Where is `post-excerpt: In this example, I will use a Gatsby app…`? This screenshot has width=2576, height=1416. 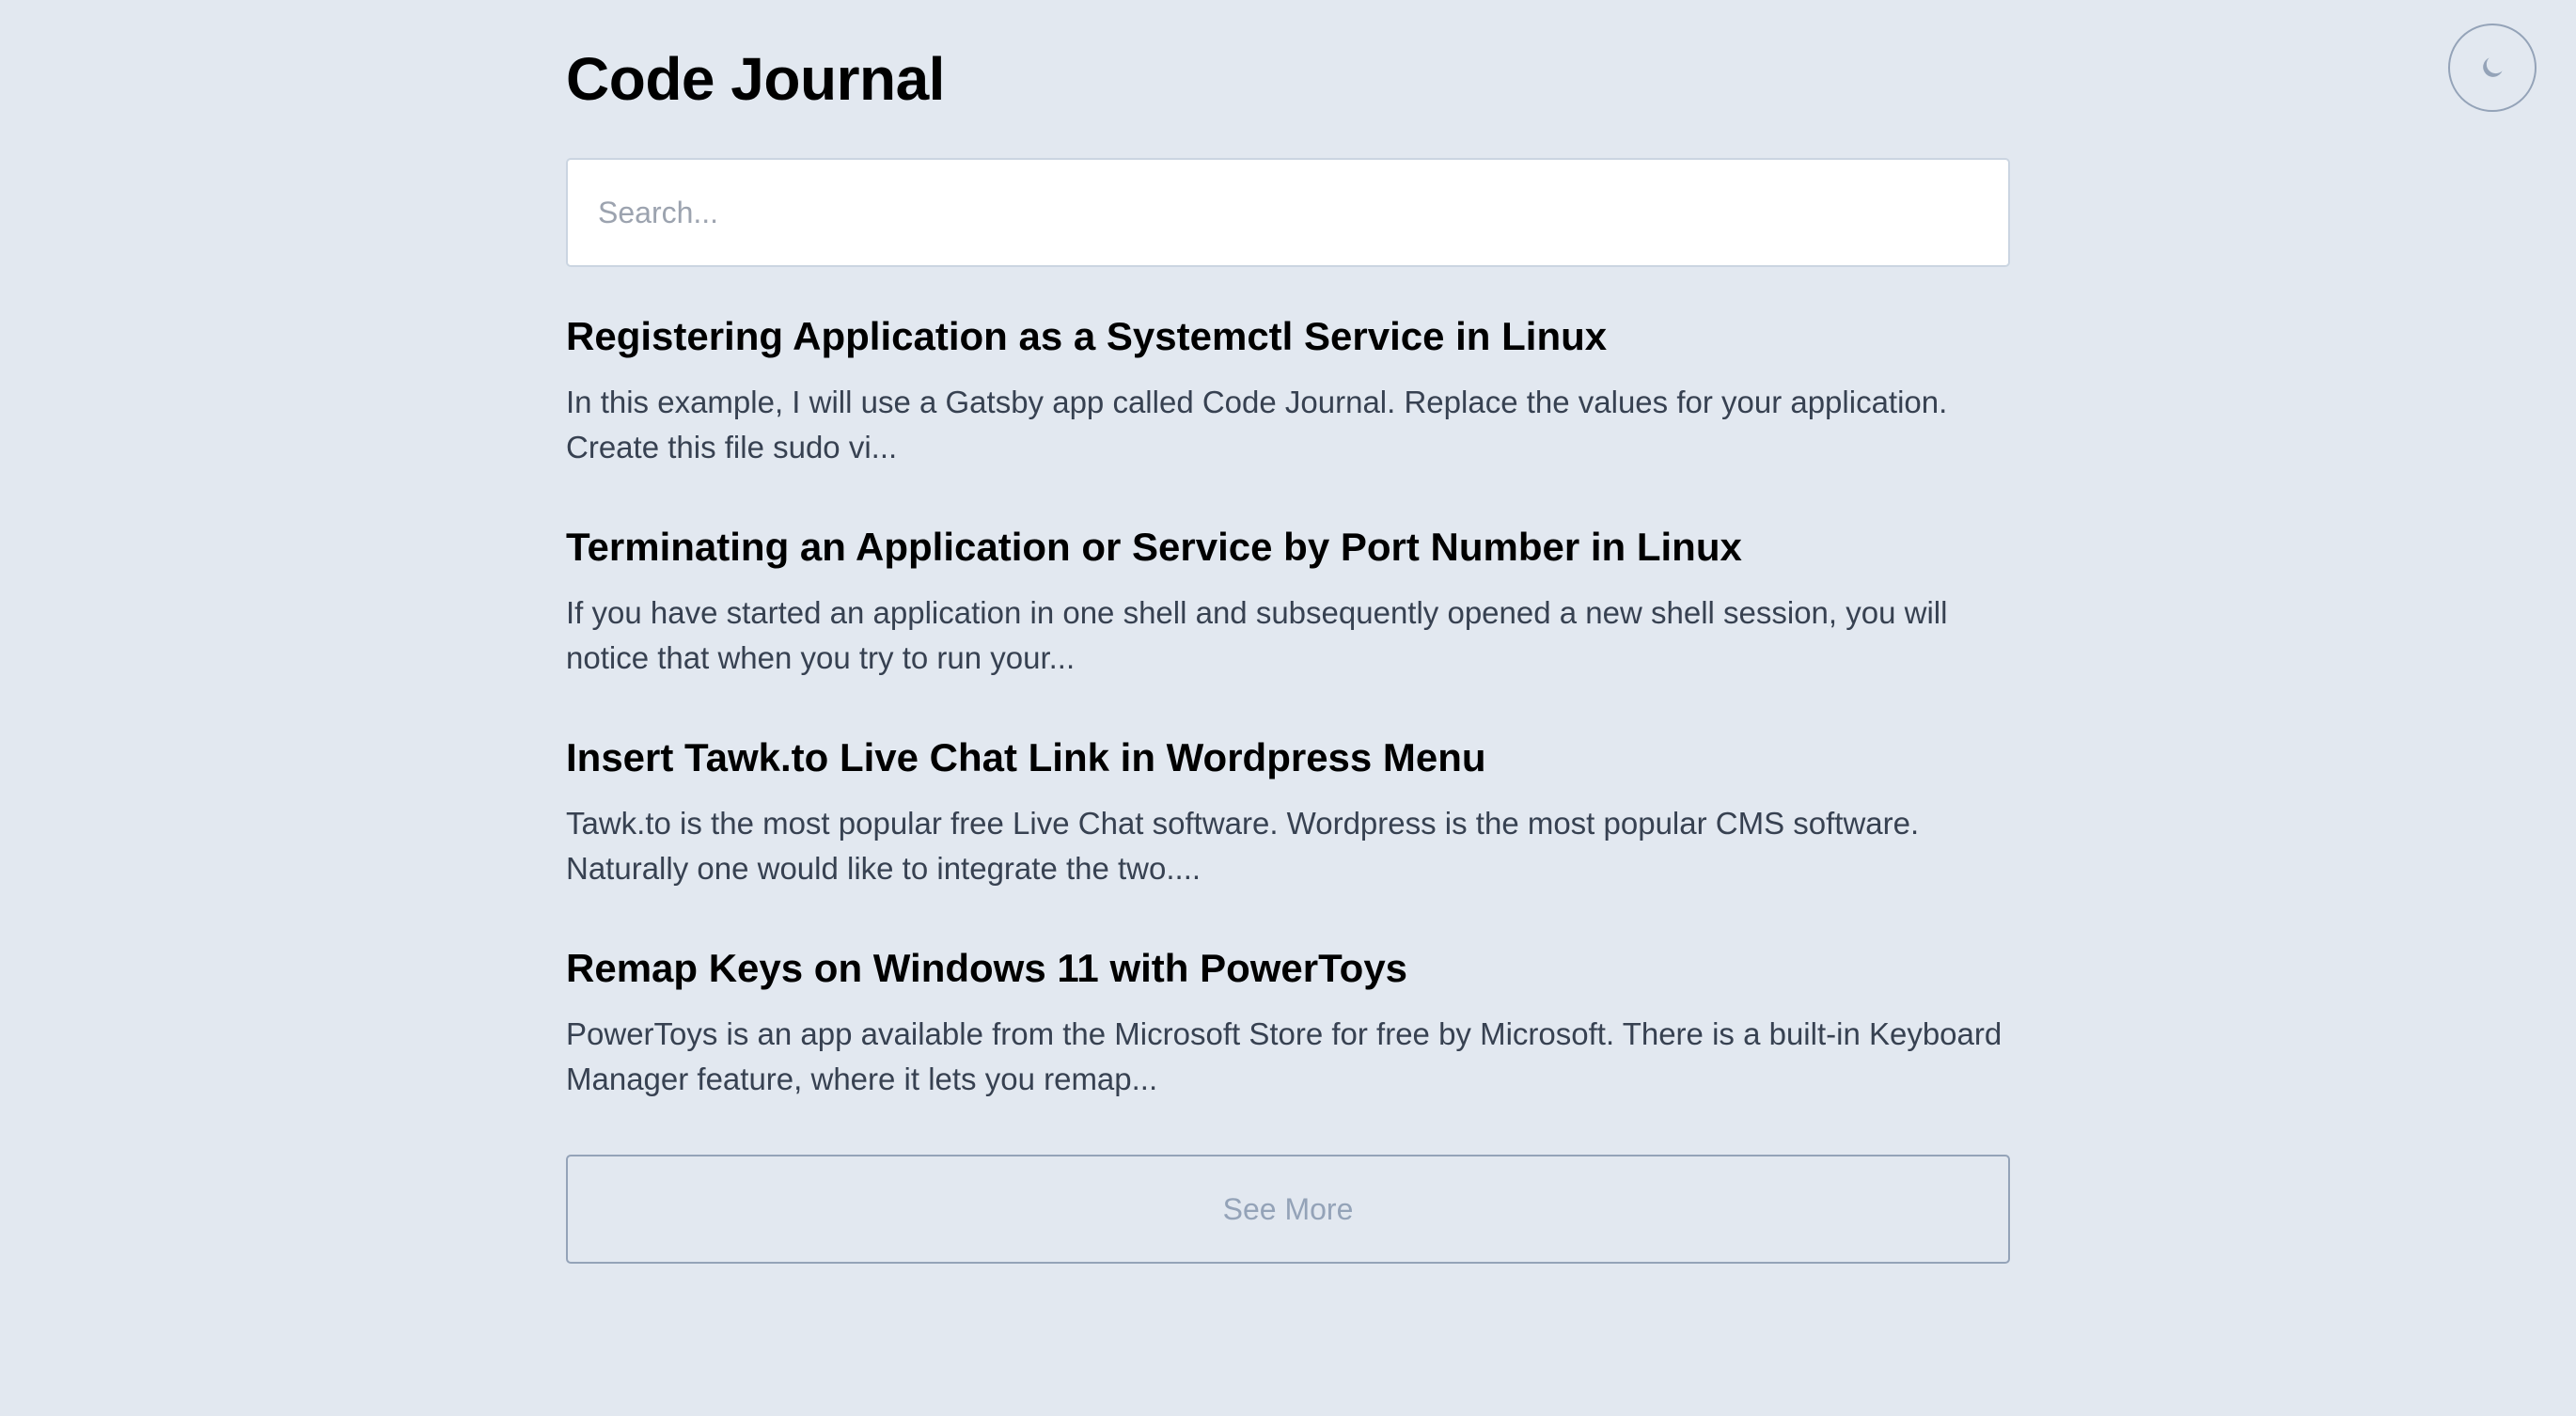
post-excerpt: In this example, I will use a Gatsby app… is located at coordinates (1257, 425).